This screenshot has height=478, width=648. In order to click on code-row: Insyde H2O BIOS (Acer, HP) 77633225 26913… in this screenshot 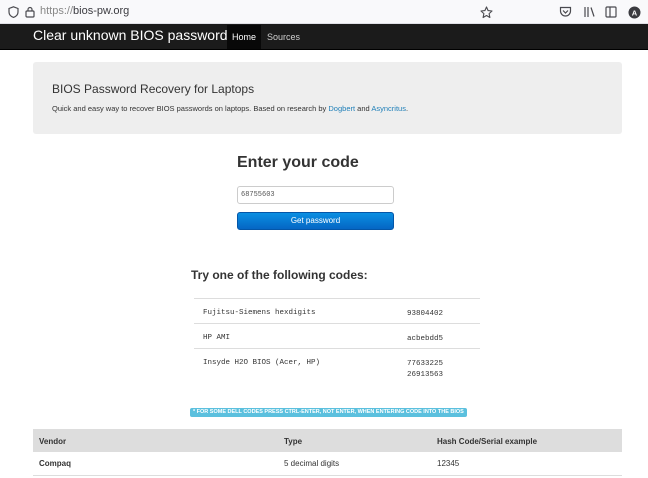, I will do `click(337, 366)`.